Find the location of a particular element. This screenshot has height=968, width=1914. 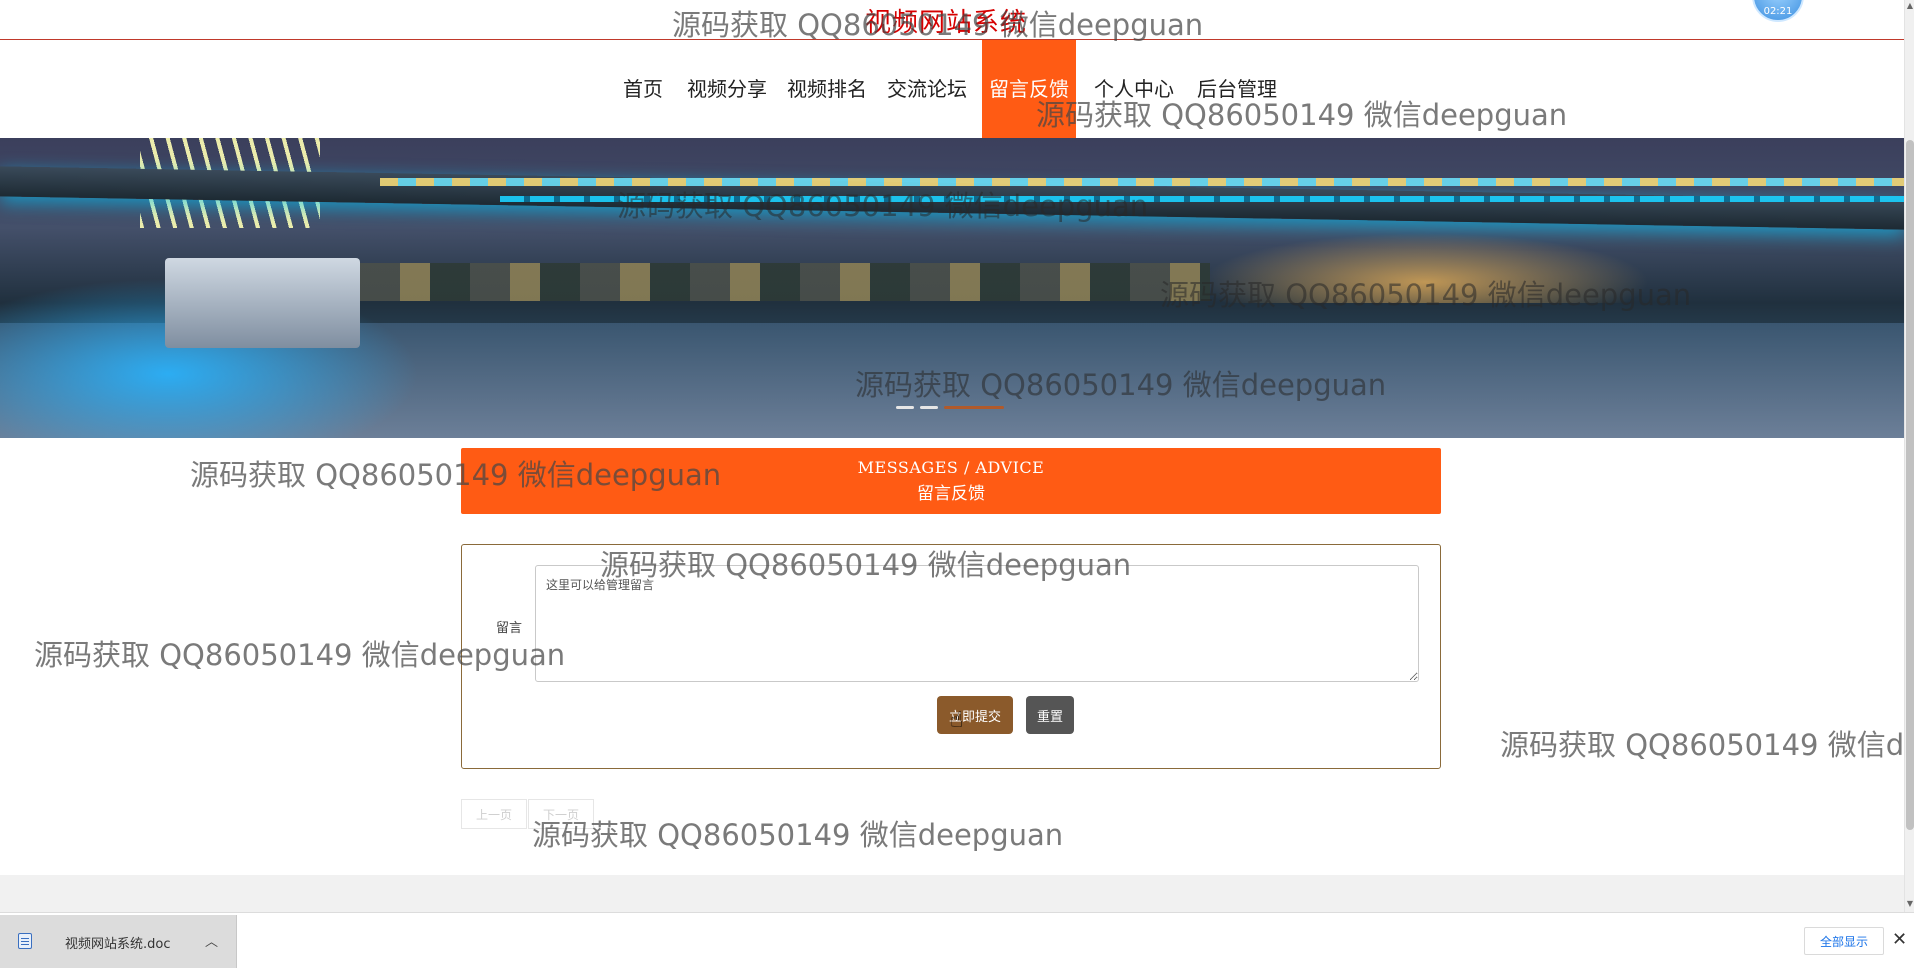

download-bar: 视频网站系统.doc ︿ 全部显示 ✕ is located at coordinates (957, 940).